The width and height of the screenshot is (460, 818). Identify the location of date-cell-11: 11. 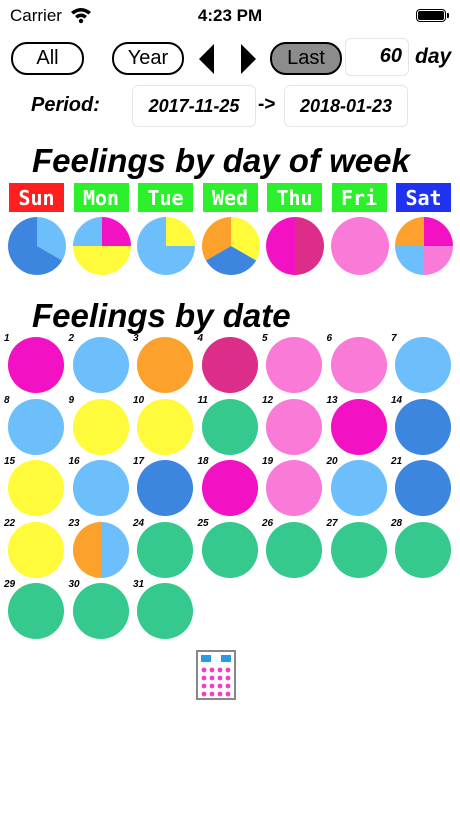
(229, 426).